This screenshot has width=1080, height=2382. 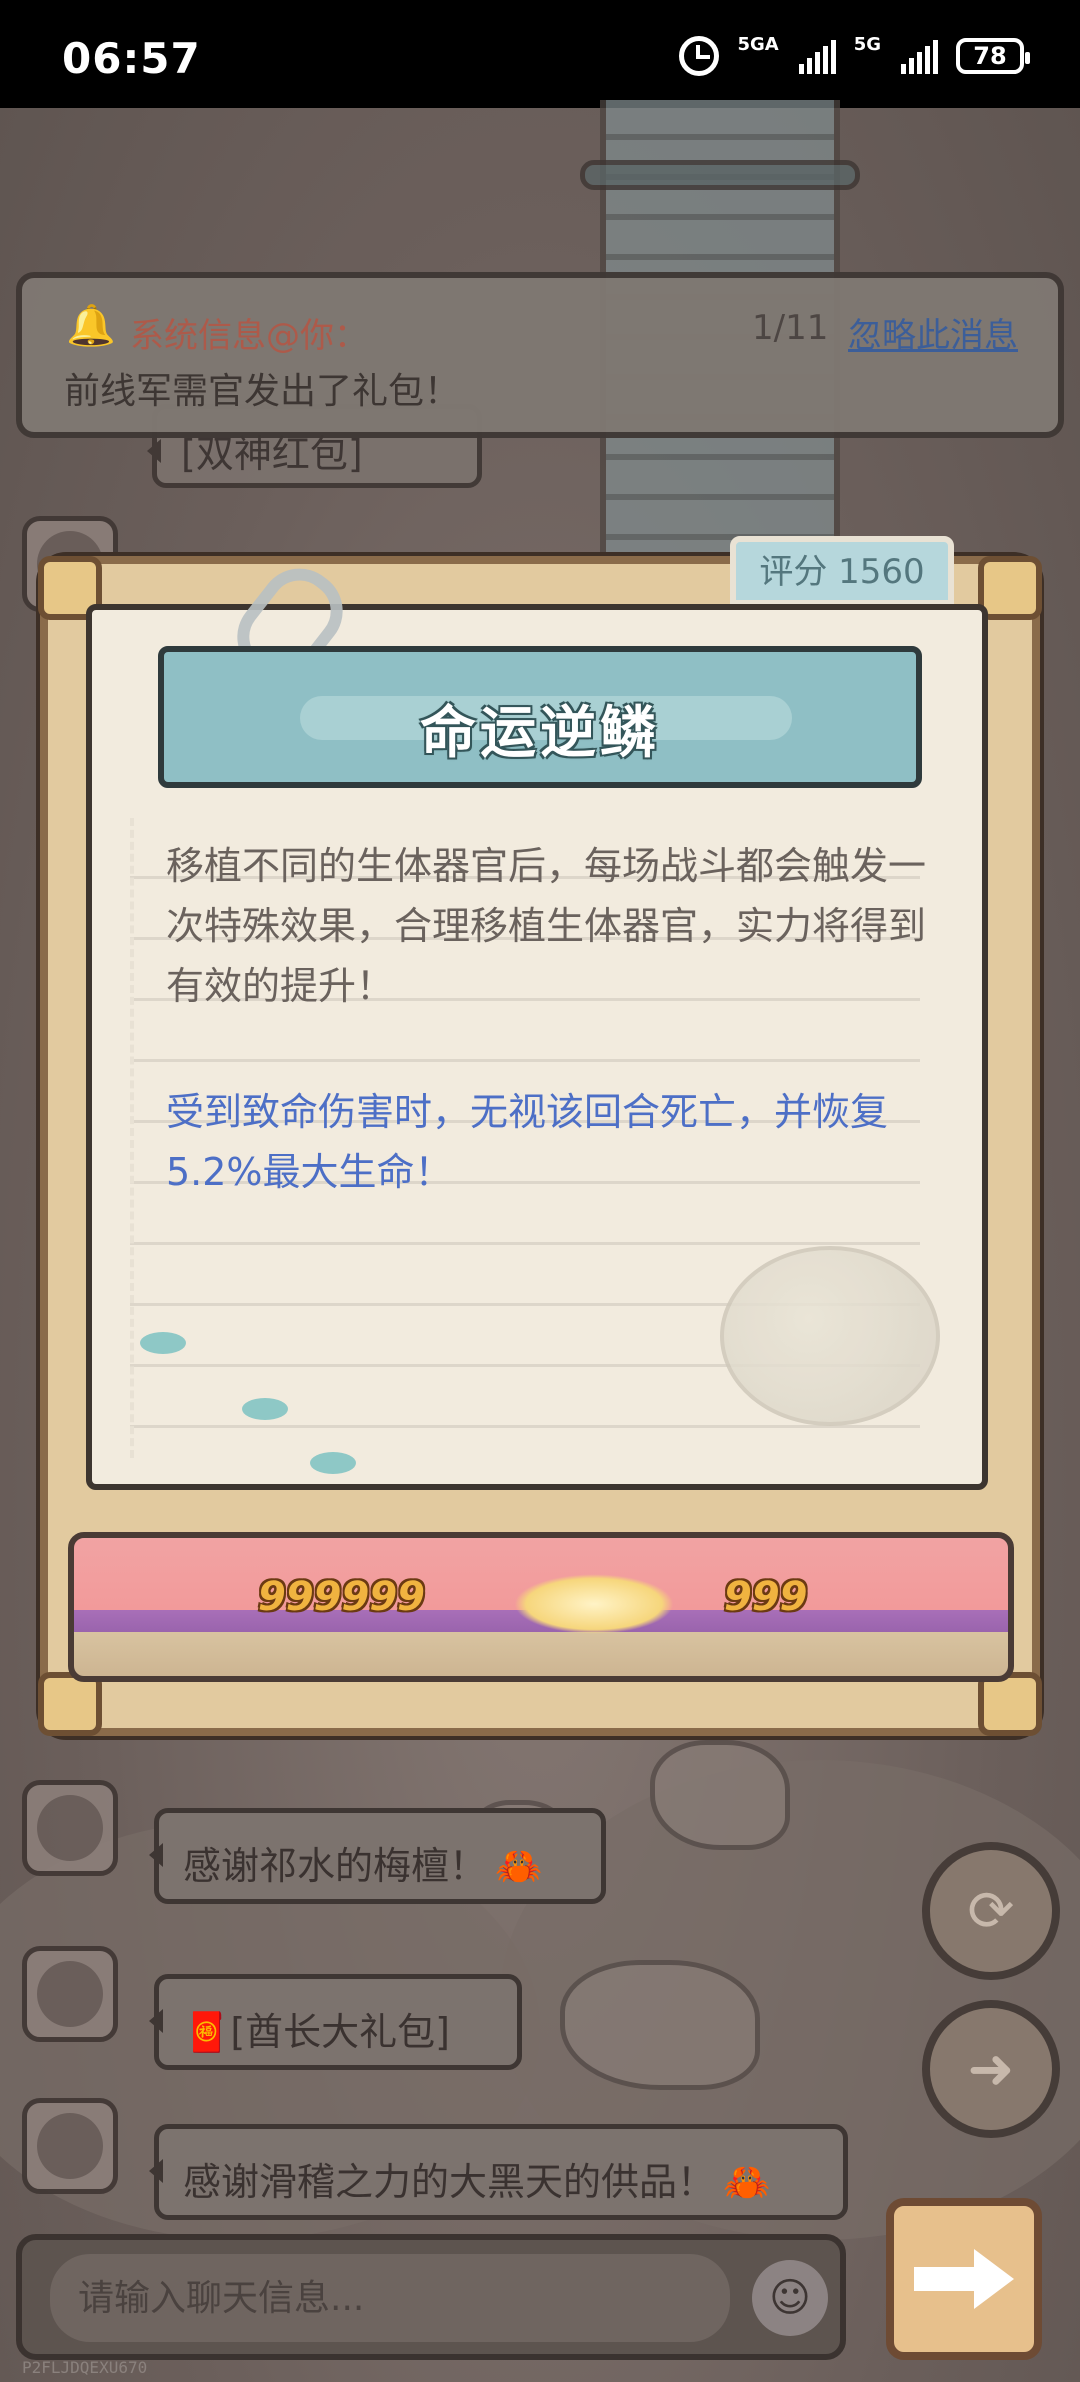 What do you see at coordinates (867, 44) in the screenshot?
I see `network-type-label-2: 5G` at bounding box center [867, 44].